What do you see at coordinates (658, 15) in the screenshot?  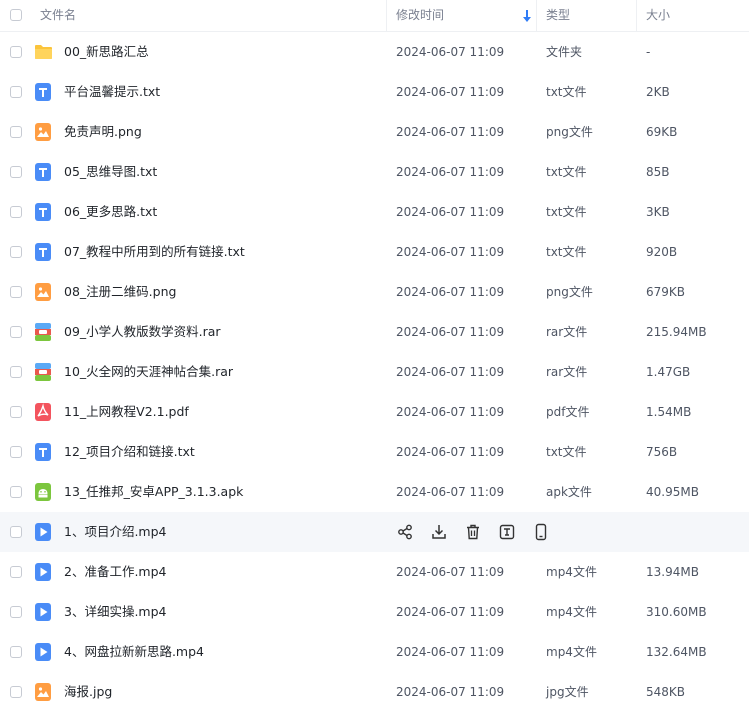 I see `column-header-size: 大小` at bounding box center [658, 15].